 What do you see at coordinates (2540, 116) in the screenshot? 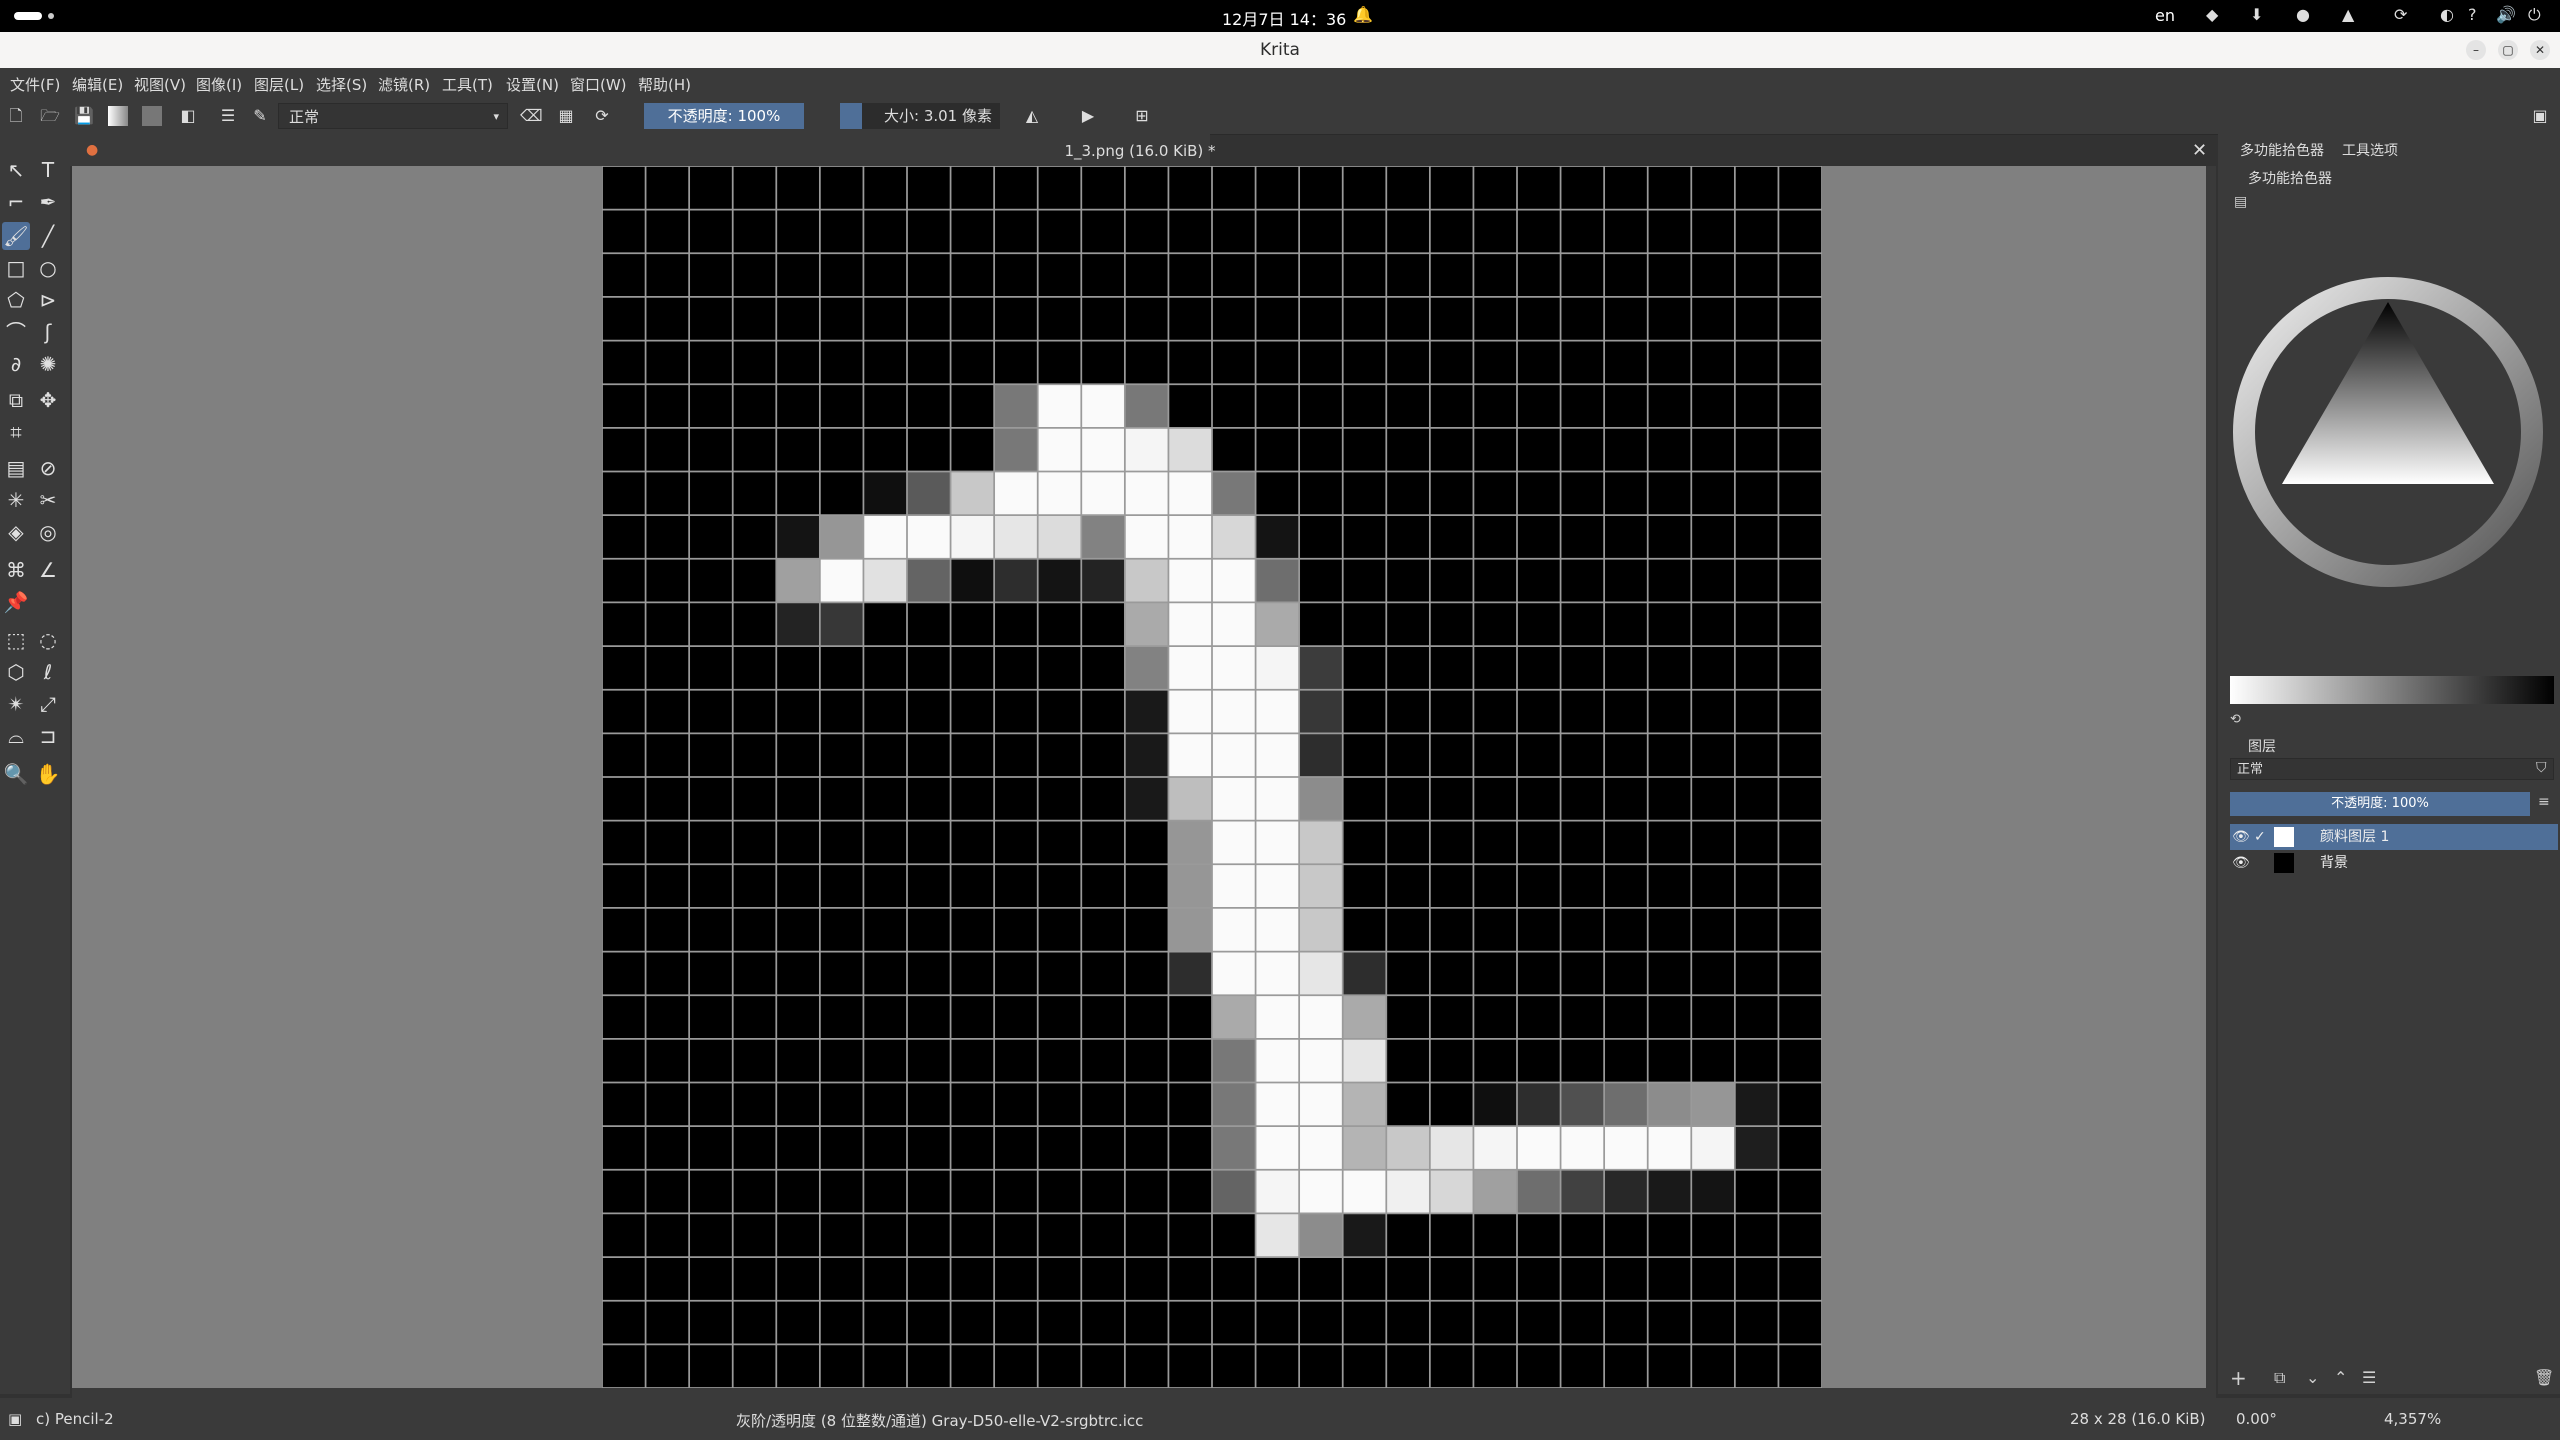
I see `workspace-chooser-icon: ▣` at bounding box center [2540, 116].